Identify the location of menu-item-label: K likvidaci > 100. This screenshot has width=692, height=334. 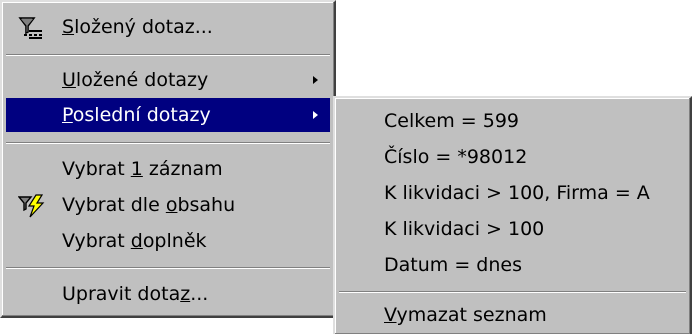
(464, 229).